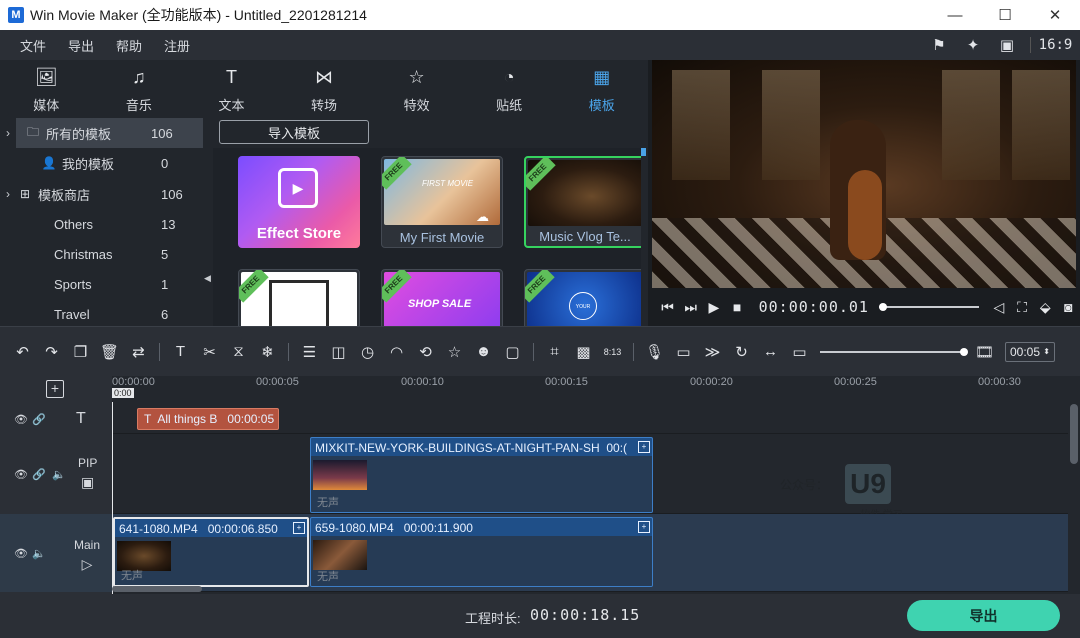  Describe the element at coordinates (46, 89) in the screenshot. I see `tab-media: 🖼 媒体` at that location.